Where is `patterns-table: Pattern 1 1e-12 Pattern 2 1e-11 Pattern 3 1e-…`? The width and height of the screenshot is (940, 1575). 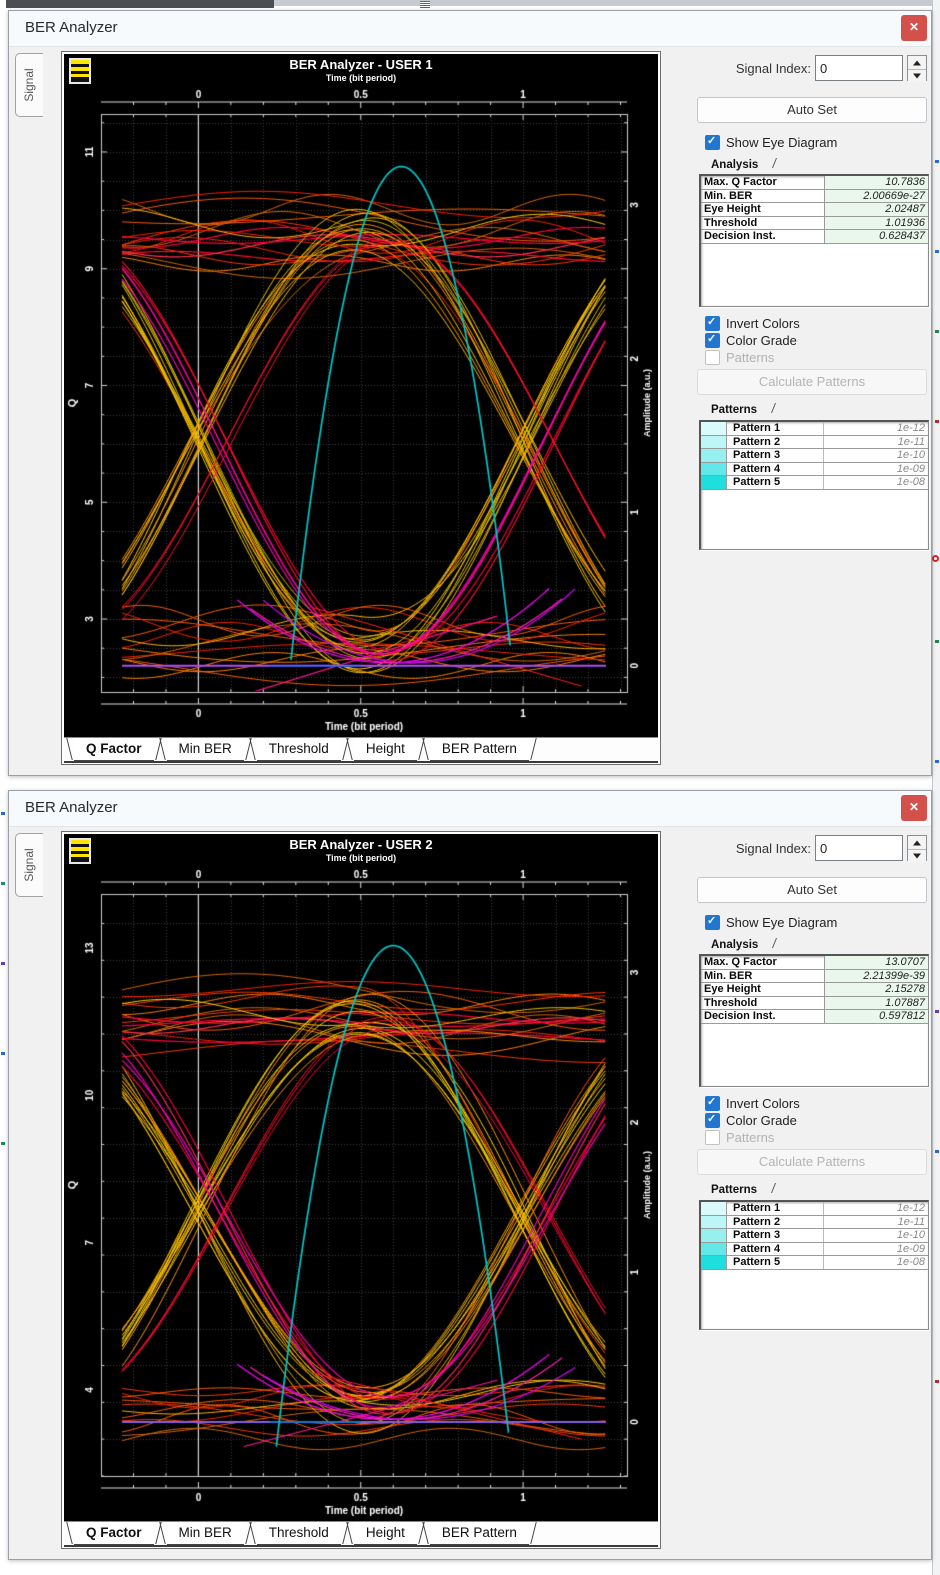 patterns-table: Pattern 1 1e-12 Pattern 2 1e-11 Pattern 3 1e-… is located at coordinates (814, 1265).